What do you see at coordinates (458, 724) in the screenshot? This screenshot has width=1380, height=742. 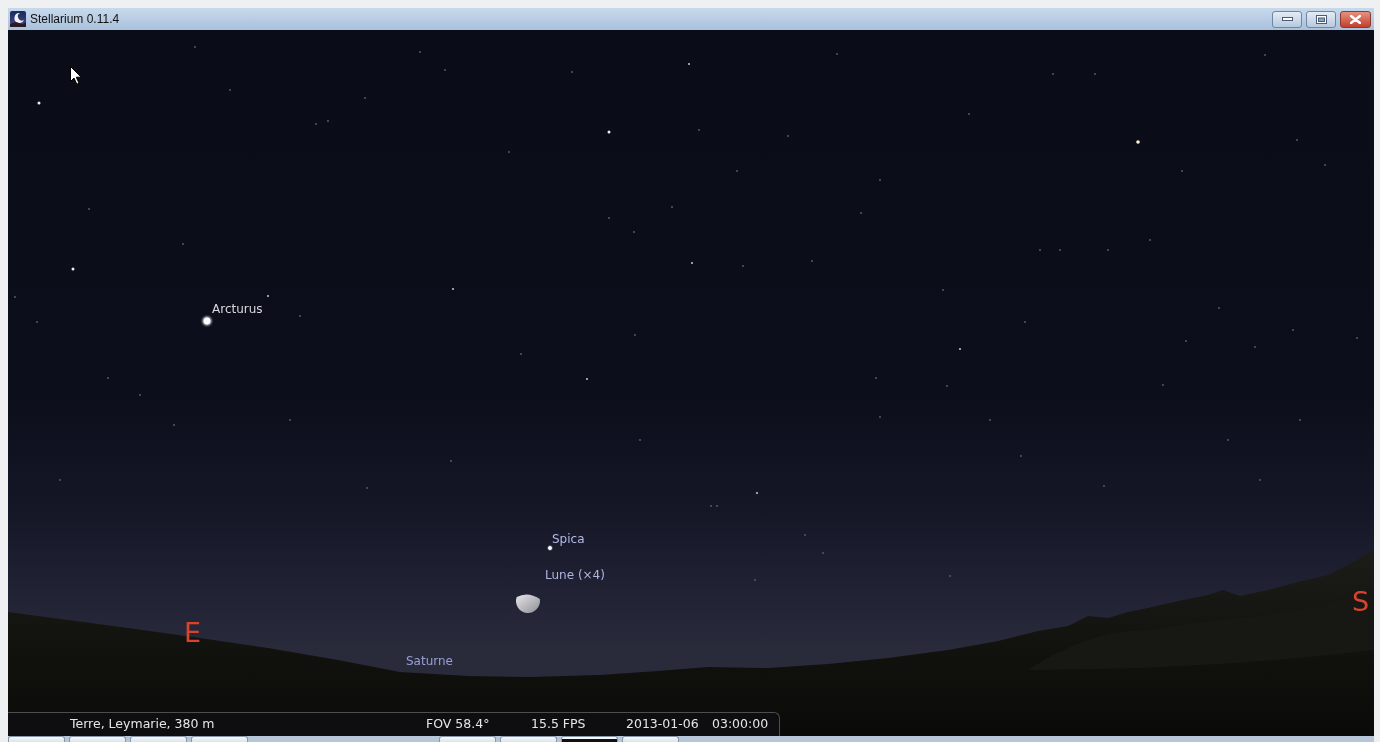 I see `fov-text: FOV 58.4°` at bounding box center [458, 724].